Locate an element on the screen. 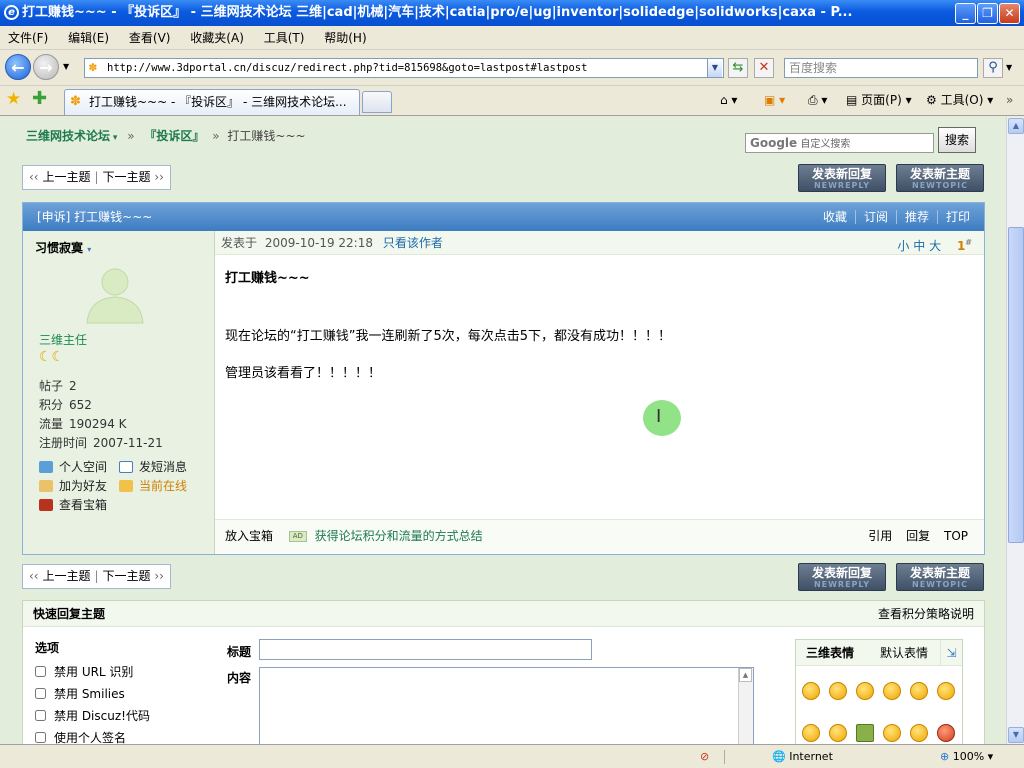 This screenshot has width=1024, height=768. scroll-thumb is located at coordinates (1016, 385).